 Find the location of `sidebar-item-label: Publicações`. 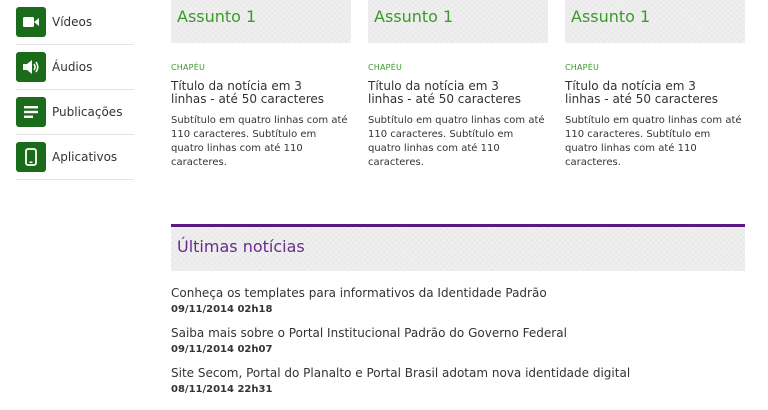

sidebar-item-label: Publicações is located at coordinates (87, 112).